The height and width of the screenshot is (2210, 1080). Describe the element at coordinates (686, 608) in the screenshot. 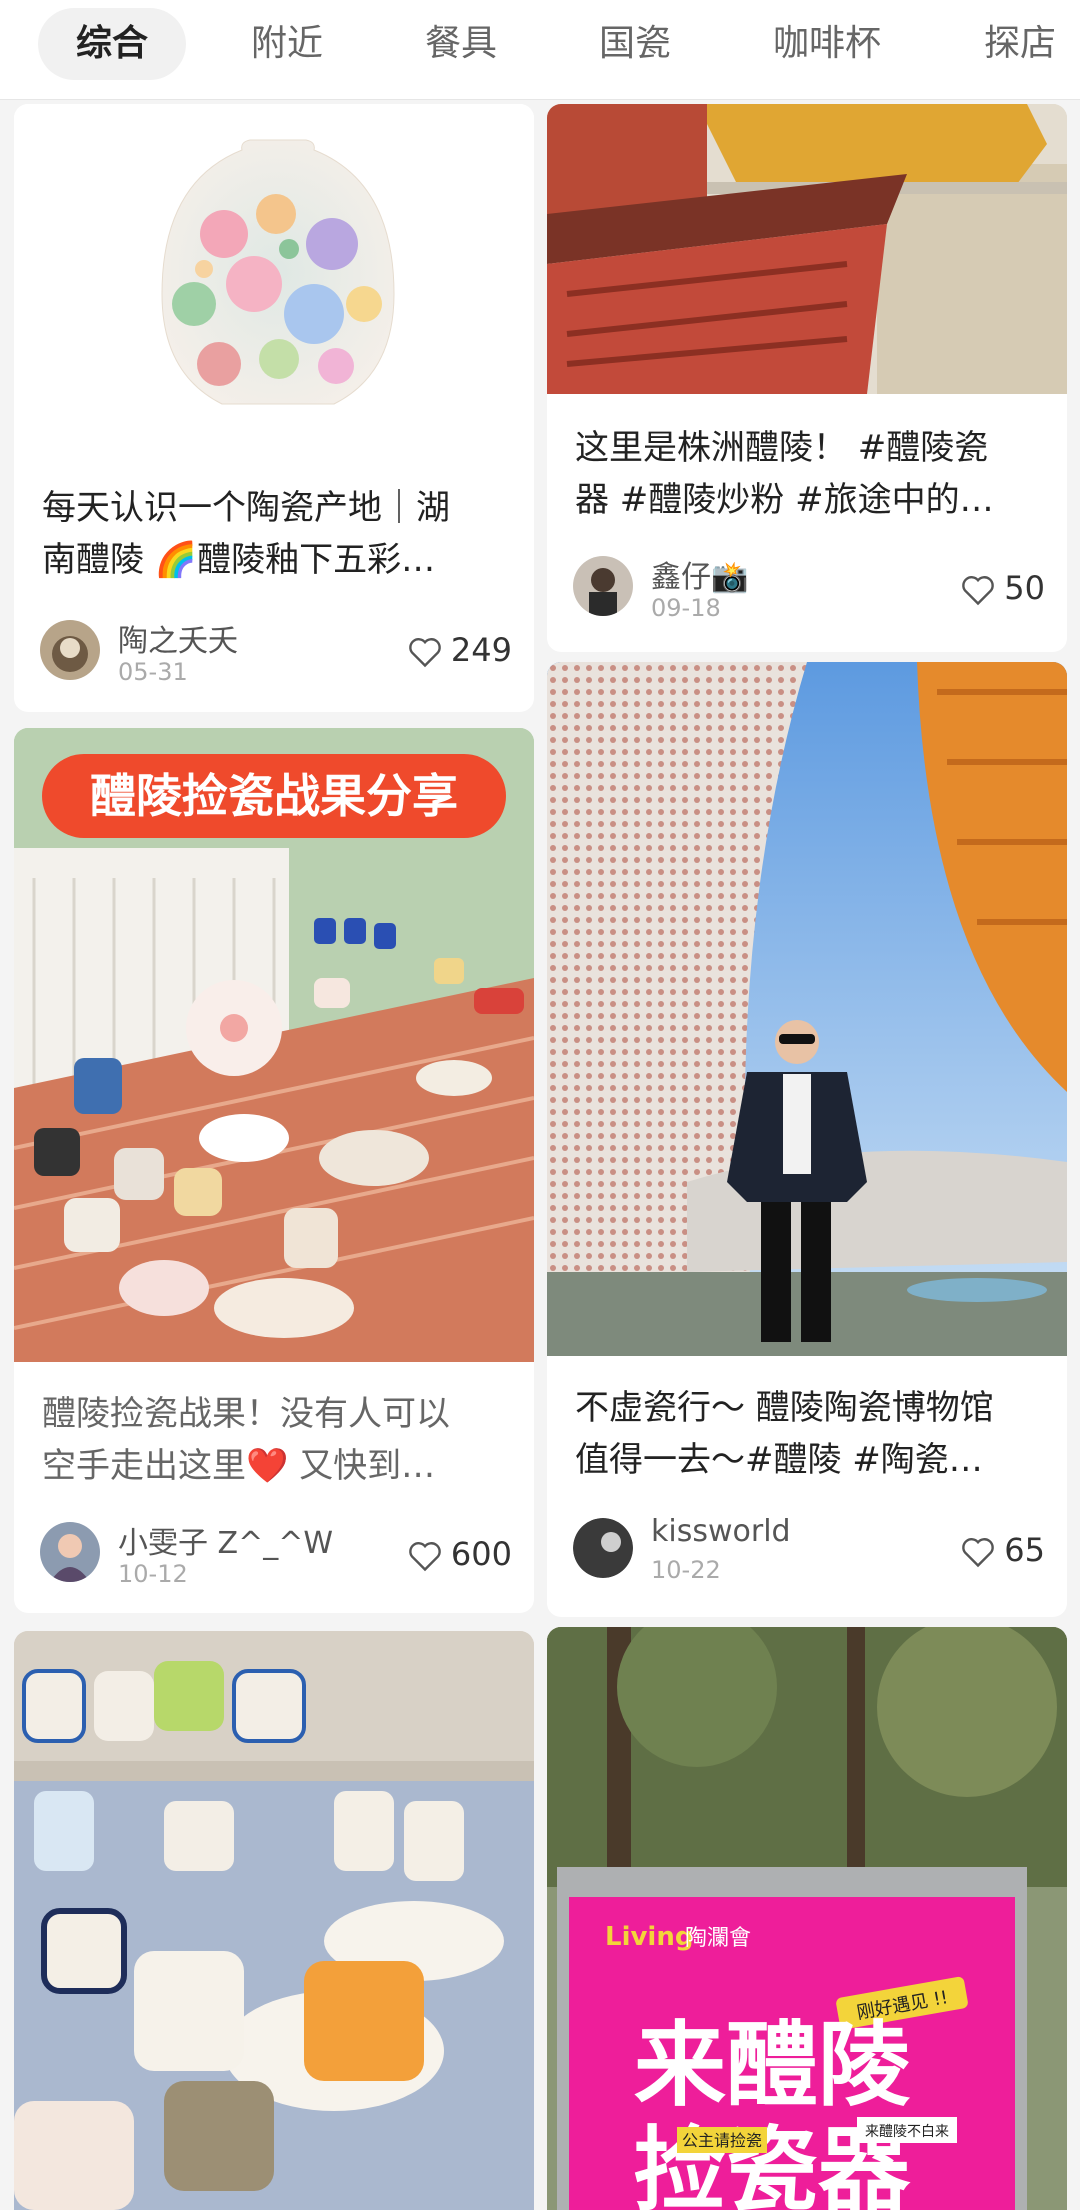

I see `post-date: 09-18` at that location.